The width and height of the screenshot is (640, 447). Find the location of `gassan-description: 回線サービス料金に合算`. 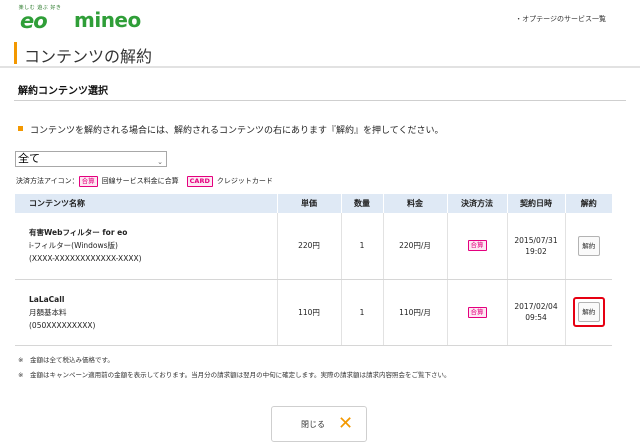

gassan-description: 回線サービス料金に合算 is located at coordinates (140, 181).